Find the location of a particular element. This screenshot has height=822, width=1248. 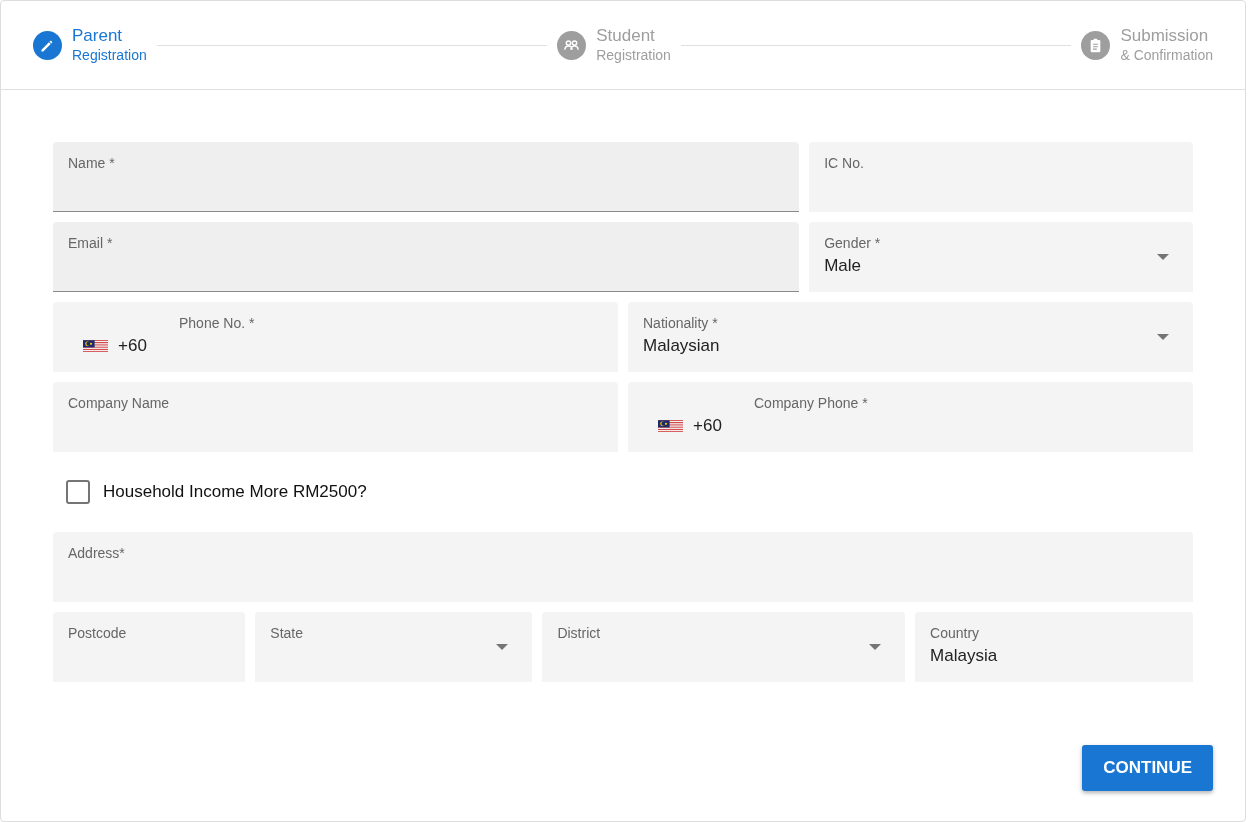

checkbox-label: Household Income More RM2500? is located at coordinates (235, 492).